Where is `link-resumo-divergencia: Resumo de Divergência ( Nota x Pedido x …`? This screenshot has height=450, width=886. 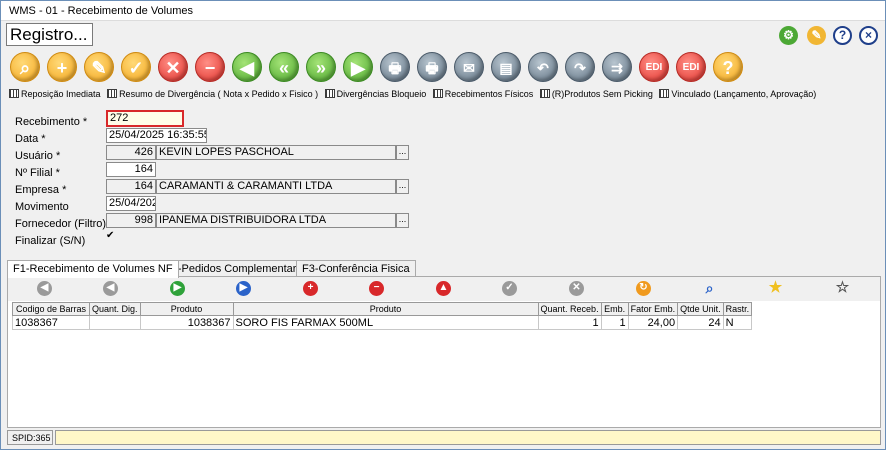
link-resumo-divergencia: Resumo de Divergência ( Nota x Pedido x … is located at coordinates (212, 94).